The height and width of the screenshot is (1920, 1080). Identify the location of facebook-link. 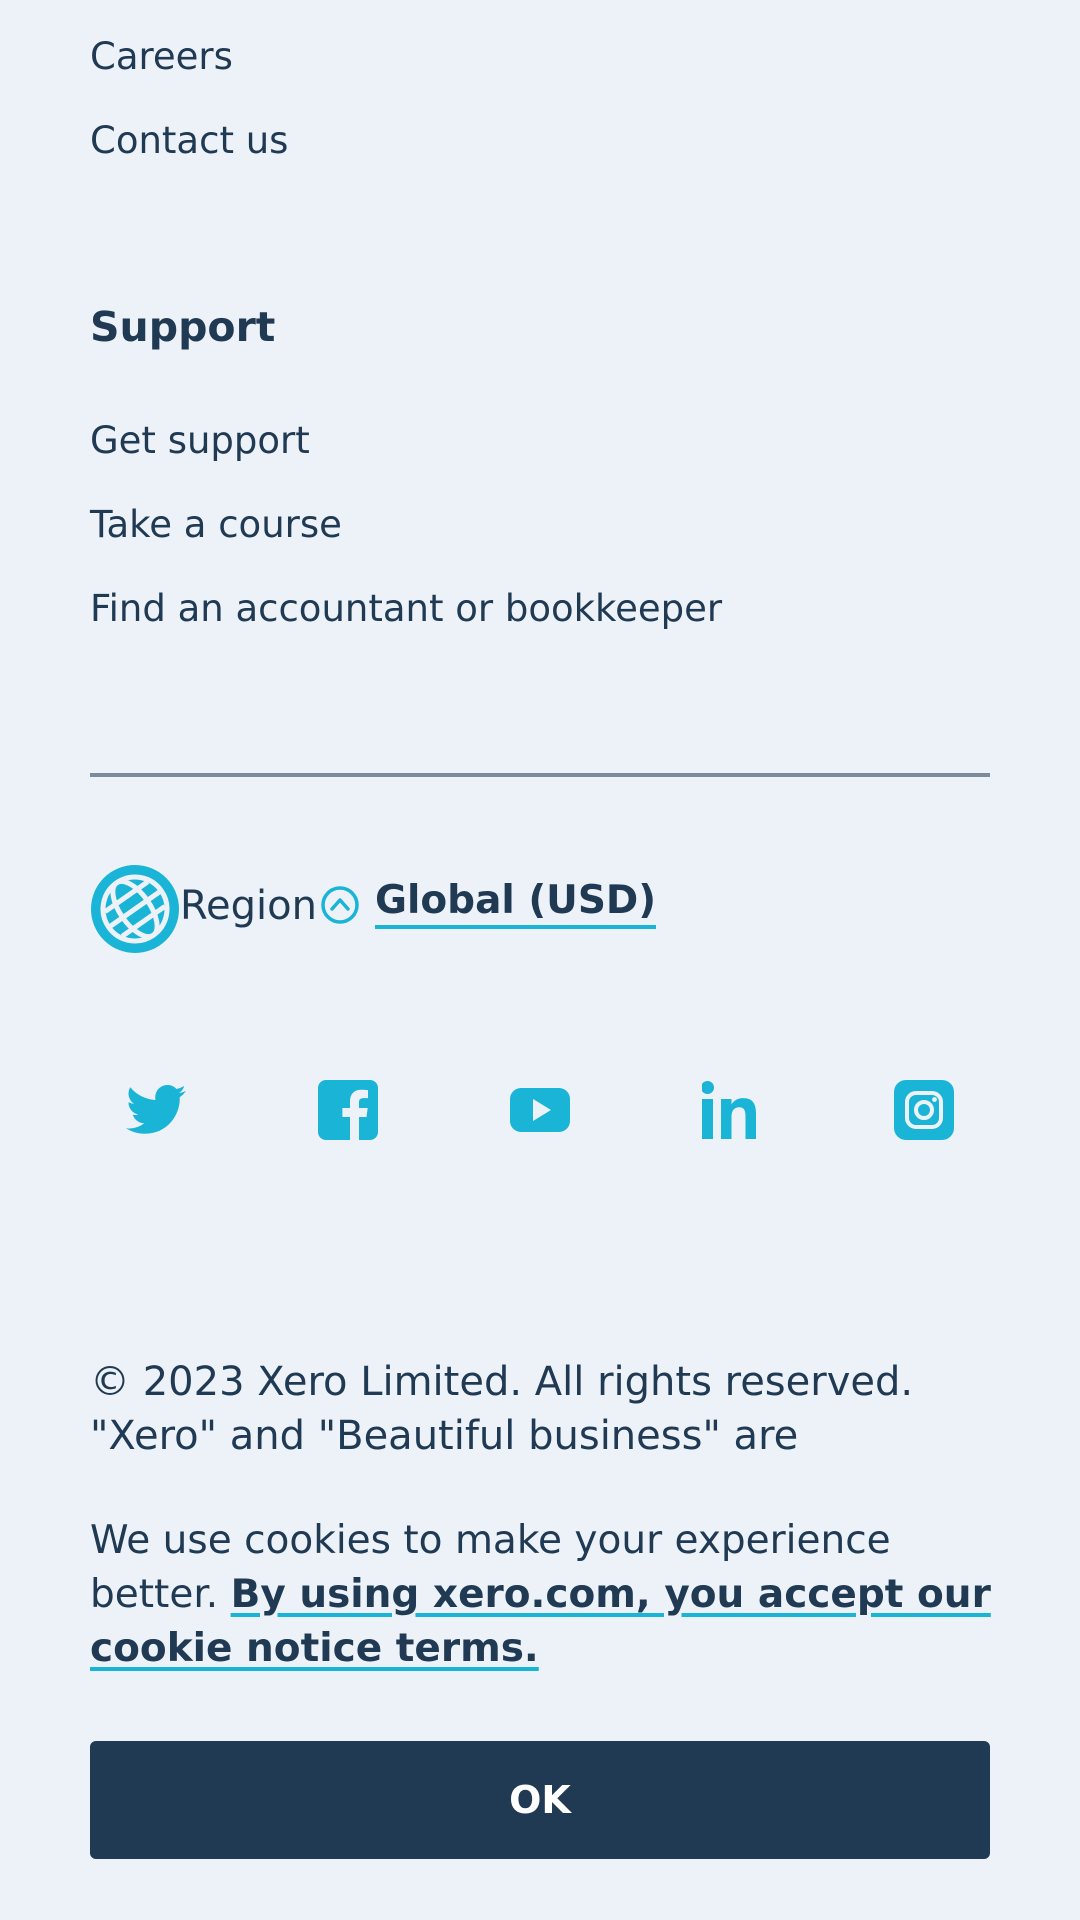
(348, 1110).